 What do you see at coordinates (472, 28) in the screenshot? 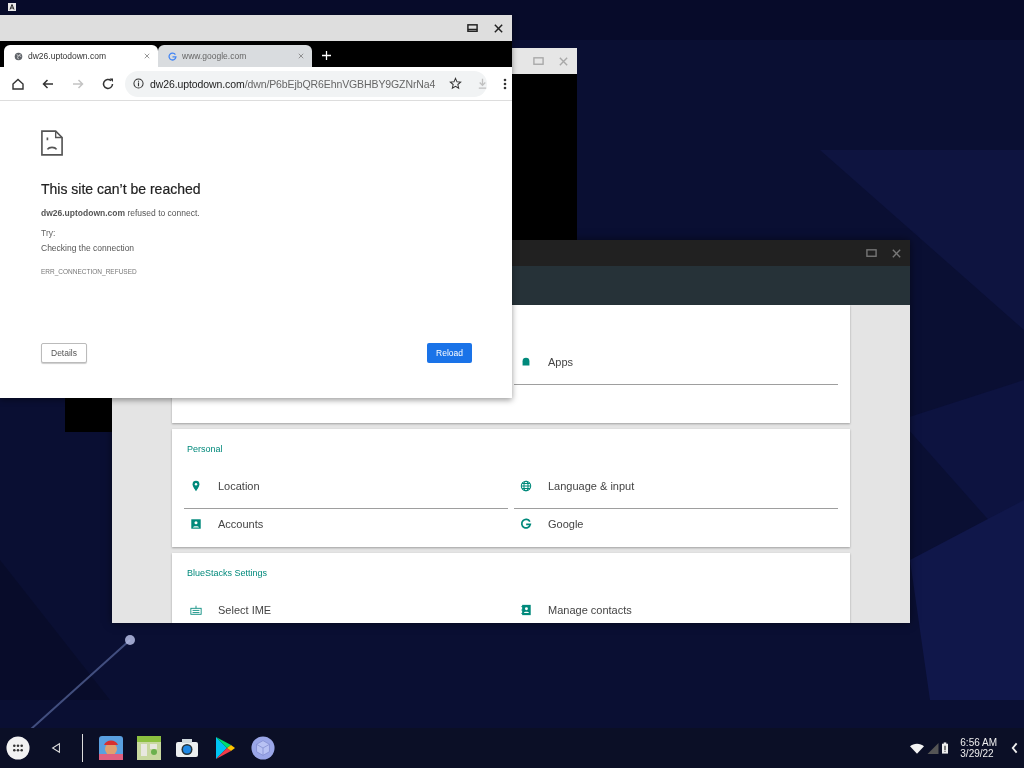
I see `restore-icon` at bounding box center [472, 28].